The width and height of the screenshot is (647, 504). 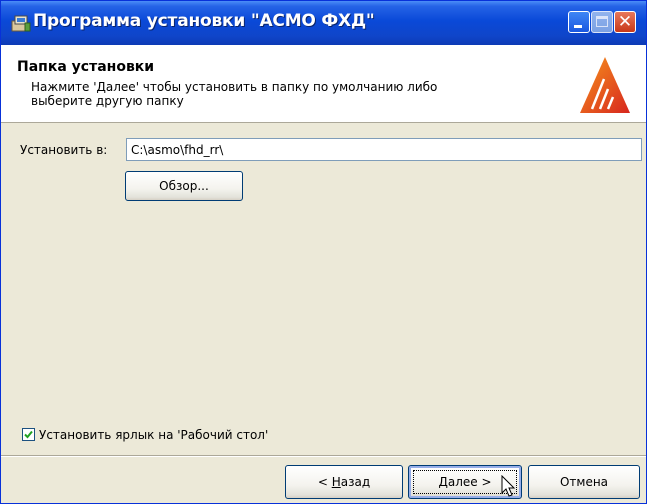 What do you see at coordinates (153, 435) in the screenshot?
I see `desktop-shortcut-label: Установить ярлык на 'Рабочий стол'` at bounding box center [153, 435].